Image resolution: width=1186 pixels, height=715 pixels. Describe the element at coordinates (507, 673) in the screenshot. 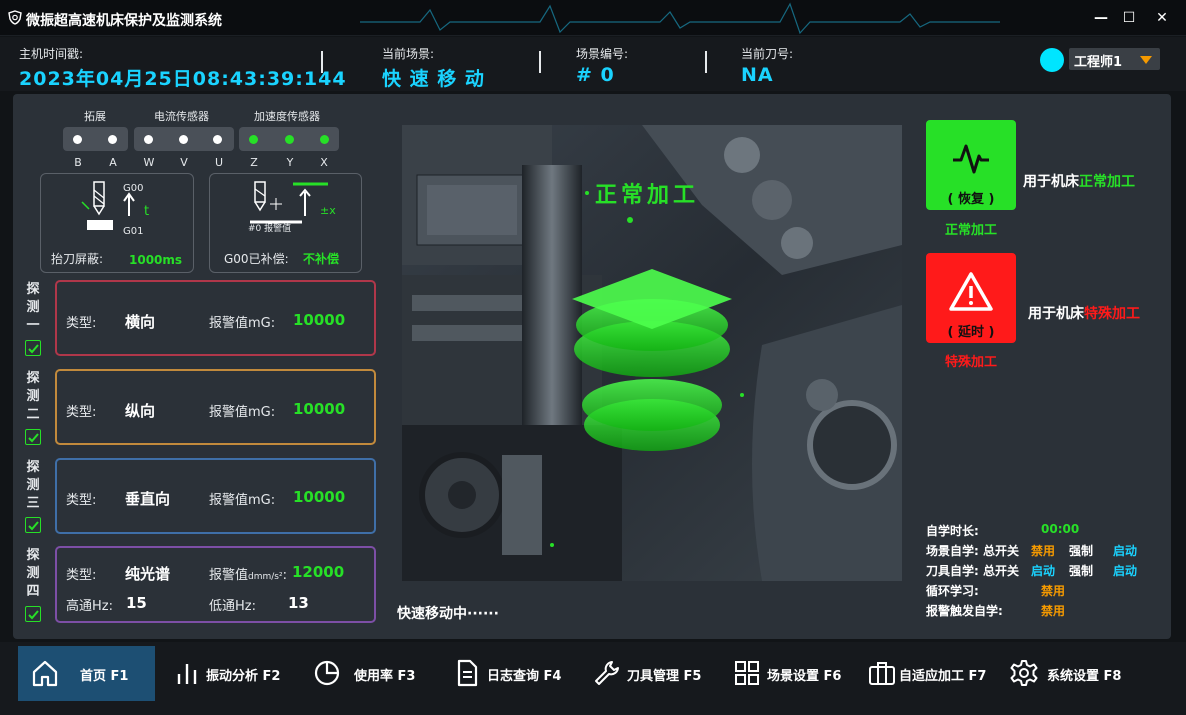

I see `nav-logs: 日志查询 F4` at that location.